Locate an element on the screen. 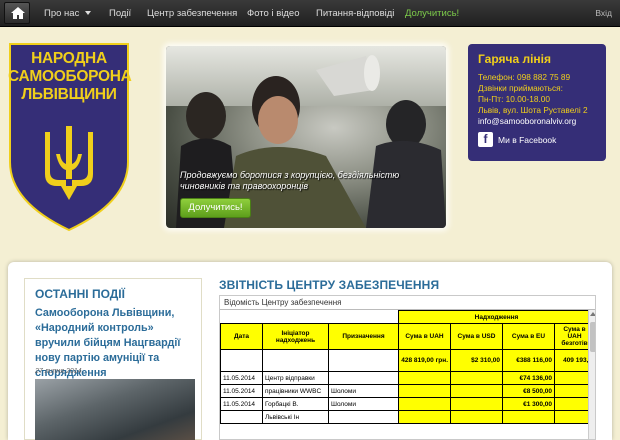  hotline-email: info@samooboronalviv.org is located at coordinates (537, 121).